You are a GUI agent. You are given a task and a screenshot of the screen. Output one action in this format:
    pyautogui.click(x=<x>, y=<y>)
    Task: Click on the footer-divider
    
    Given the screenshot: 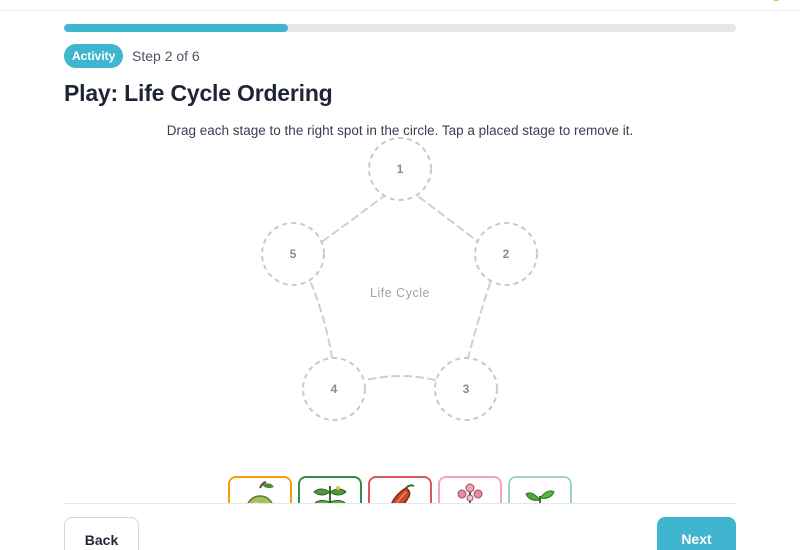 What is the action you would take?
    pyautogui.click(x=400, y=503)
    